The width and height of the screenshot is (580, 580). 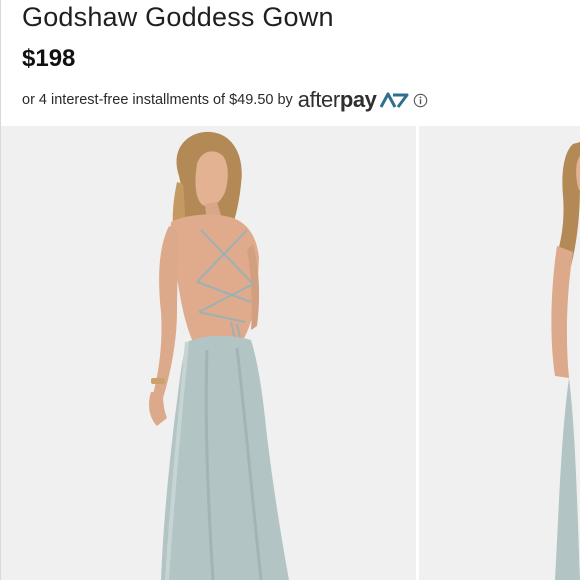 I want to click on product-title: Godshaw Goddess Gown, so click(x=178, y=17).